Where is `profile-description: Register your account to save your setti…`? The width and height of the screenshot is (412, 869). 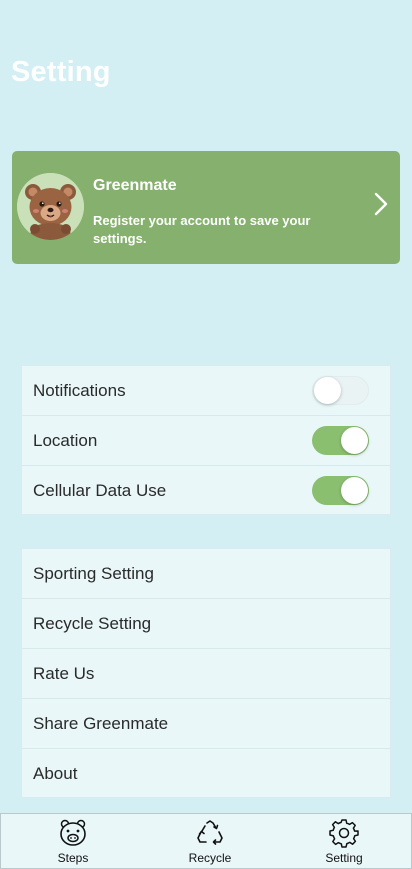
profile-description: Register your account to save your setti… is located at coordinates (202, 229).